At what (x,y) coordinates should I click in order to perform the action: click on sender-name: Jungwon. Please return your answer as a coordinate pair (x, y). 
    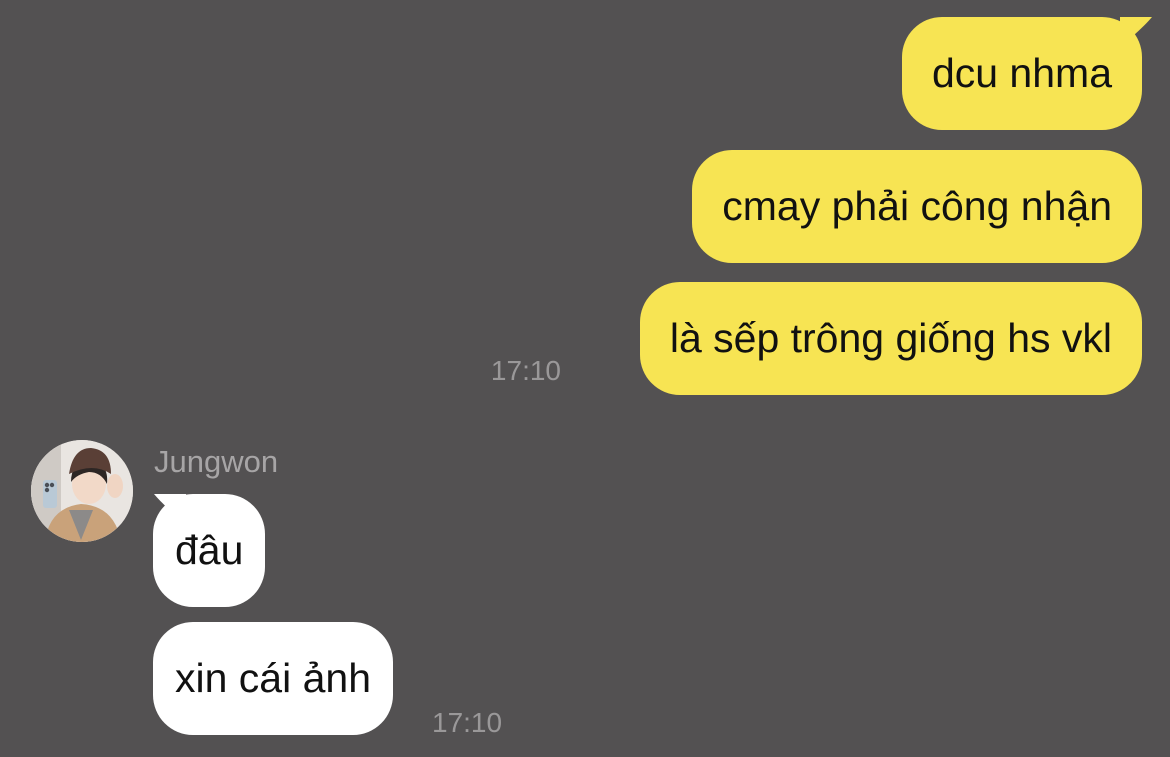
    Looking at the image, I should click on (216, 461).